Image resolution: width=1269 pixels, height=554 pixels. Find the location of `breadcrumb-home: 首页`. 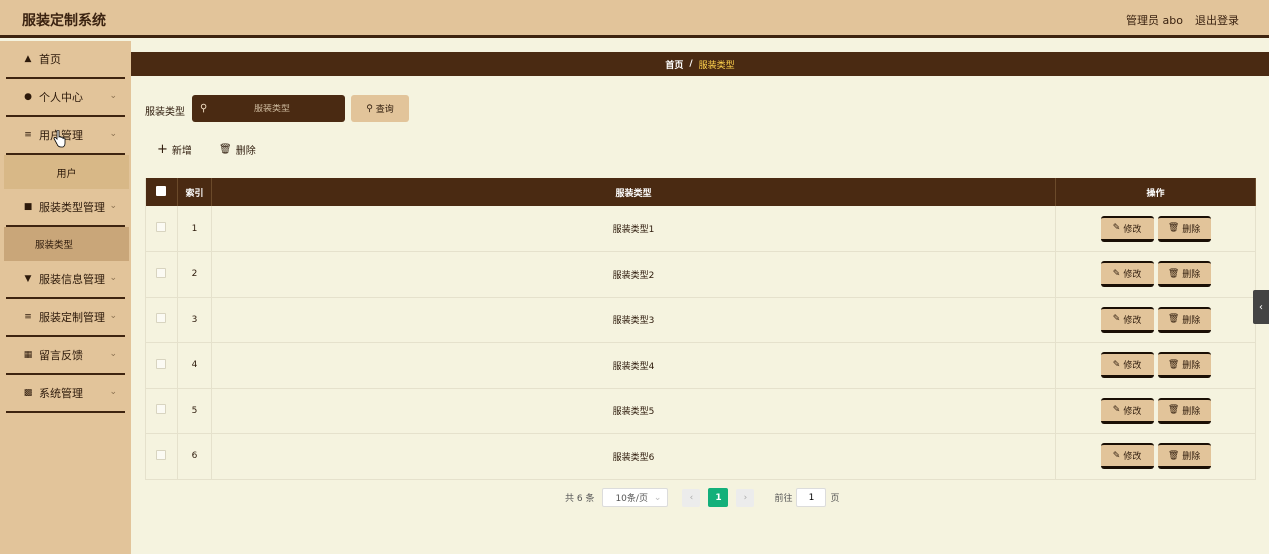

breadcrumb-home: 首页 is located at coordinates (674, 64).